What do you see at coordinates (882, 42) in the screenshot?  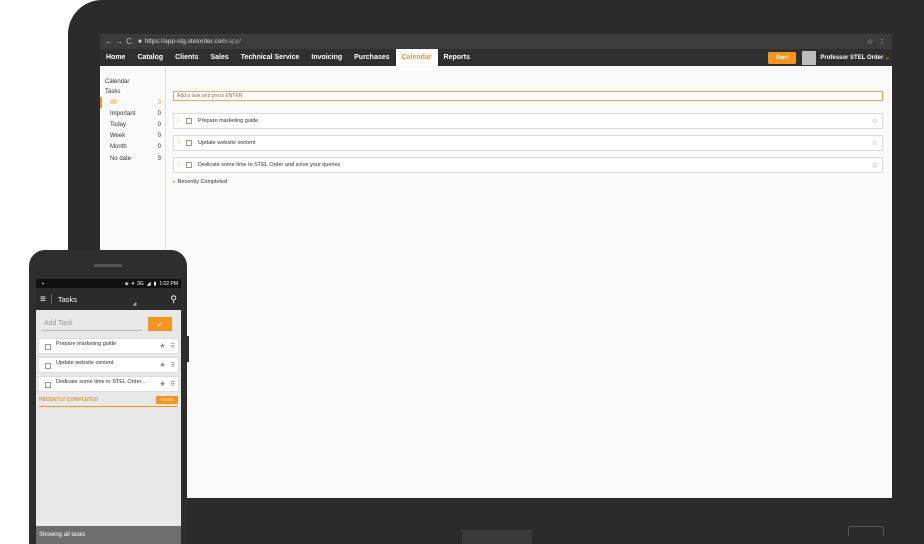 I see `browser-menu-icon: ⋮` at bounding box center [882, 42].